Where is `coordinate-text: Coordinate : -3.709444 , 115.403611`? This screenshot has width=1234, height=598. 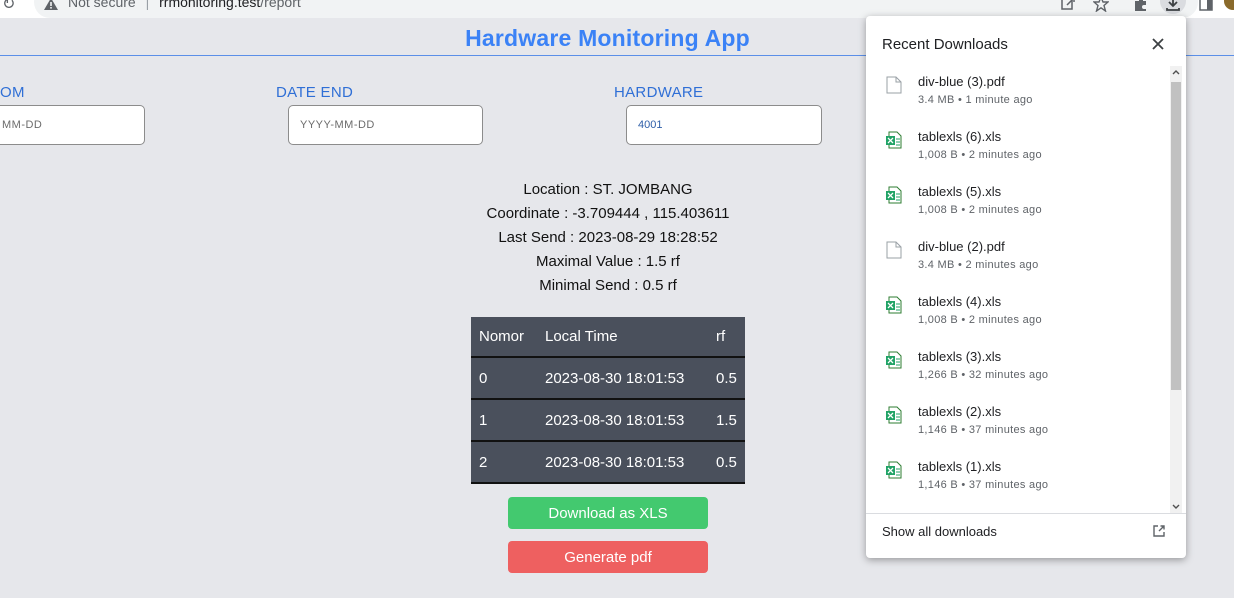 coordinate-text: Coordinate : -3.709444 , 115.403611 is located at coordinates (608, 213).